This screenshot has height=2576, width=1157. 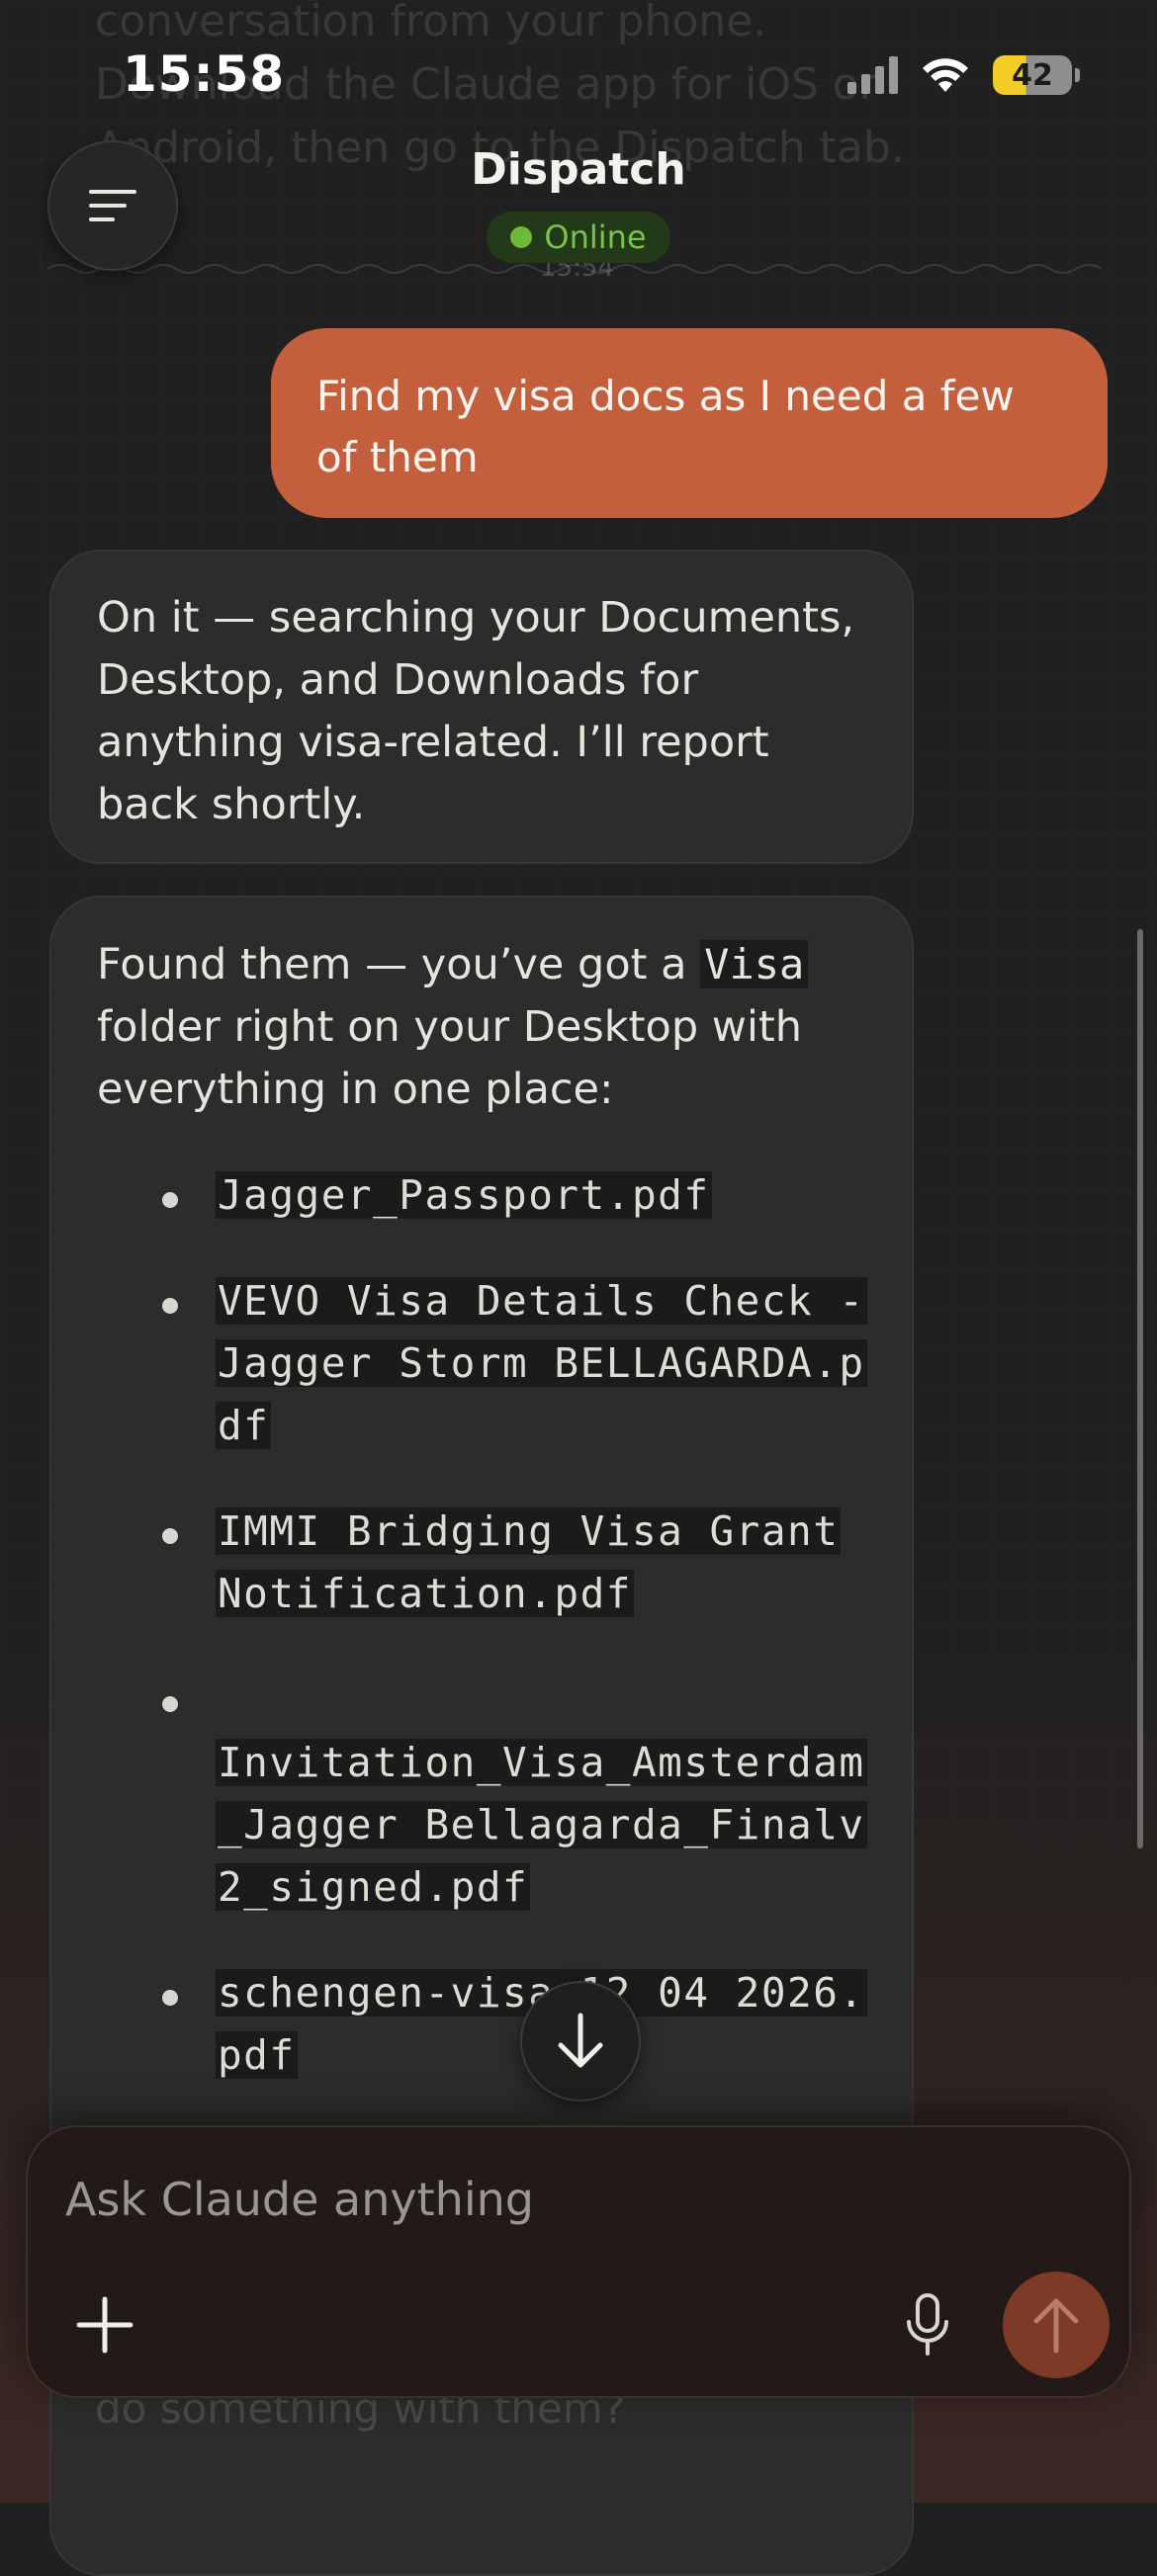 What do you see at coordinates (482, 2024) in the screenshot?
I see `list-item: schengen-visa 12 04 2026.pdf` at bounding box center [482, 2024].